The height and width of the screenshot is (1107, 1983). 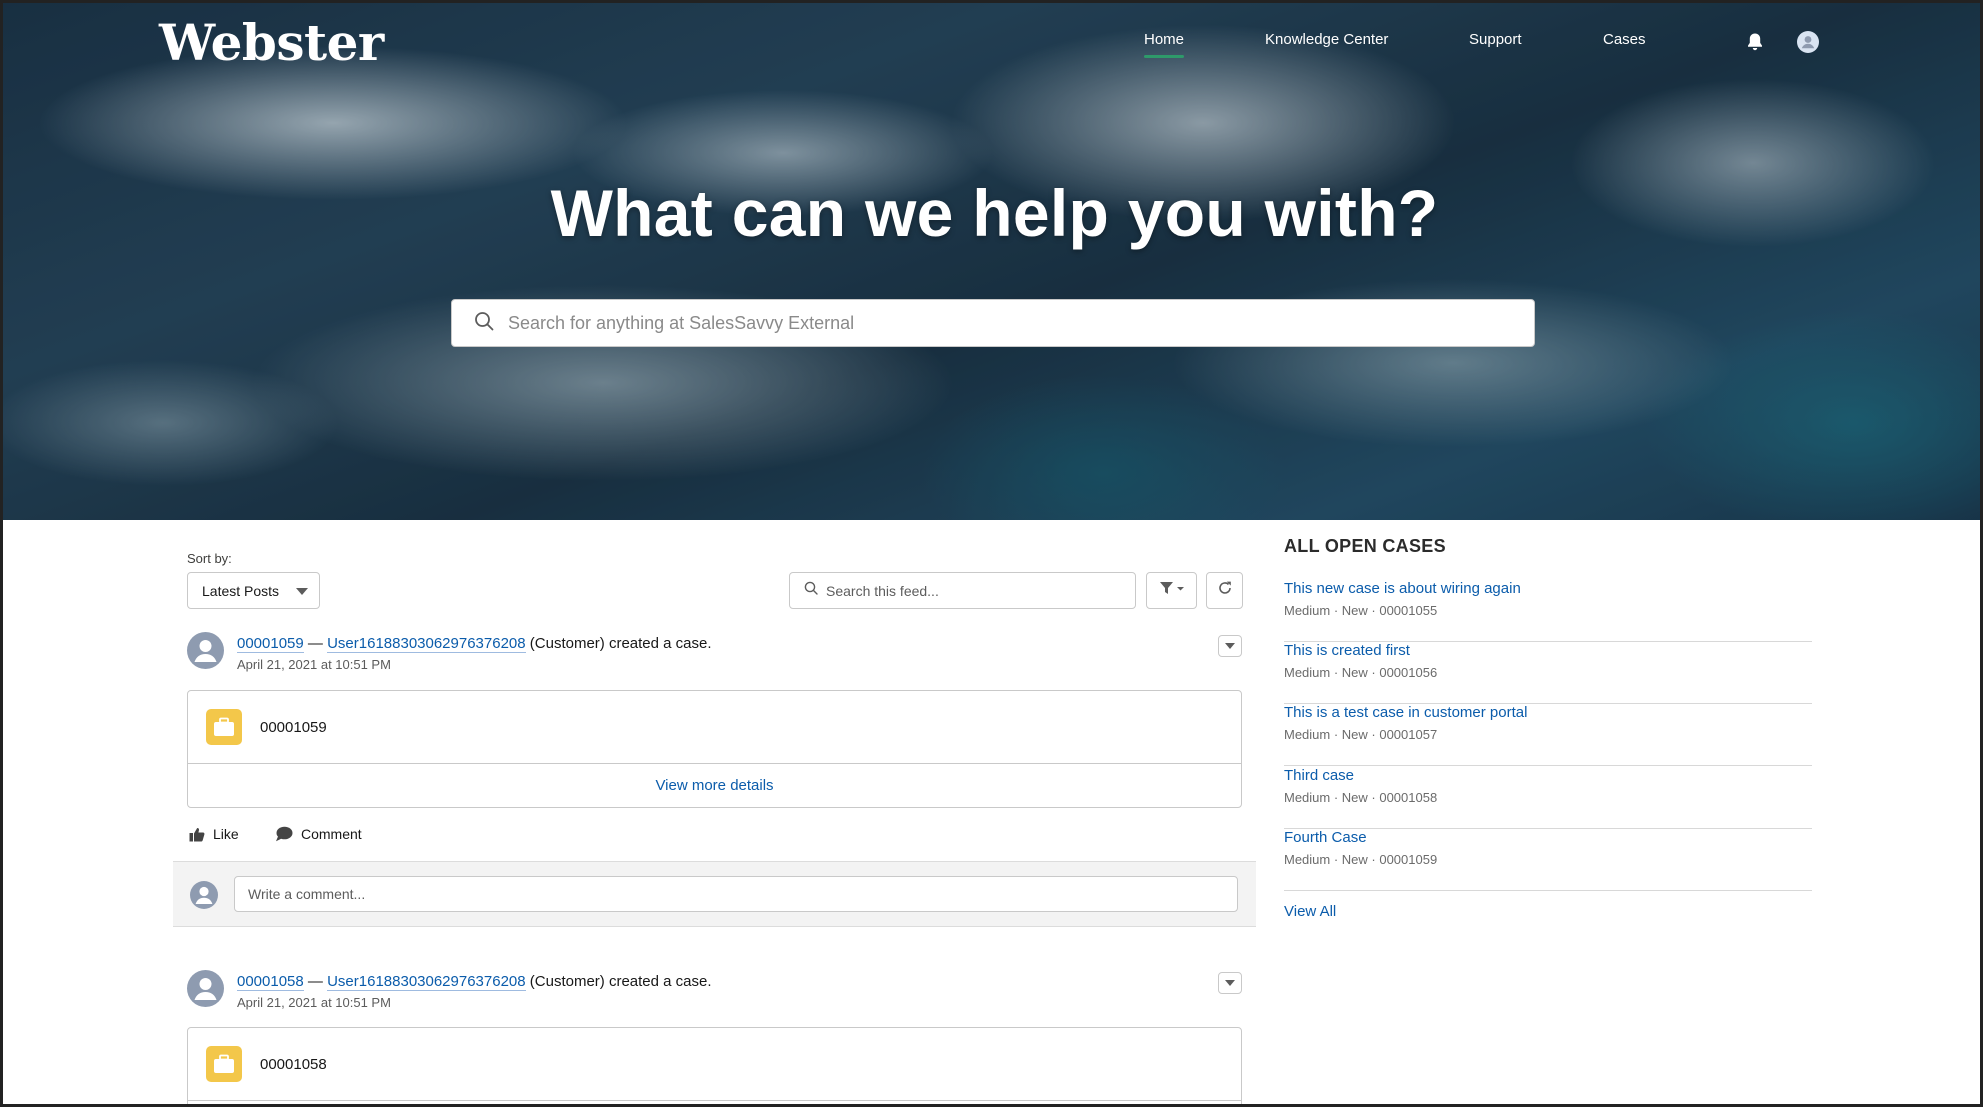 I want to click on nav-home: Home, so click(x=1164, y=44).